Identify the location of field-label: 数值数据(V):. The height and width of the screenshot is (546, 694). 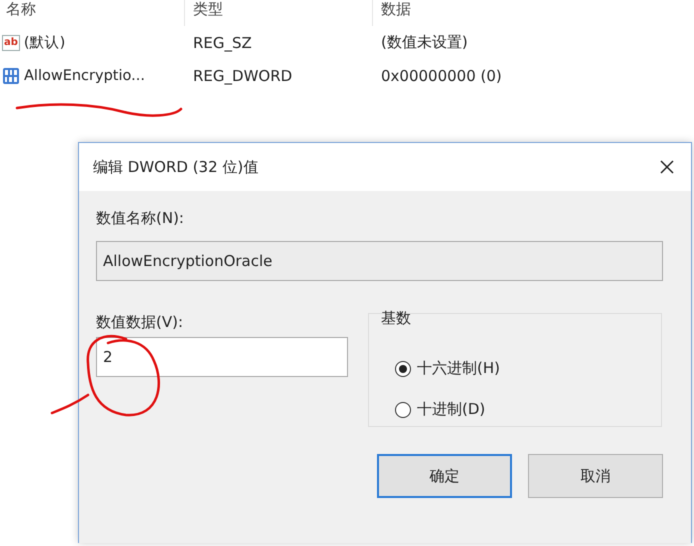
(140, 323).